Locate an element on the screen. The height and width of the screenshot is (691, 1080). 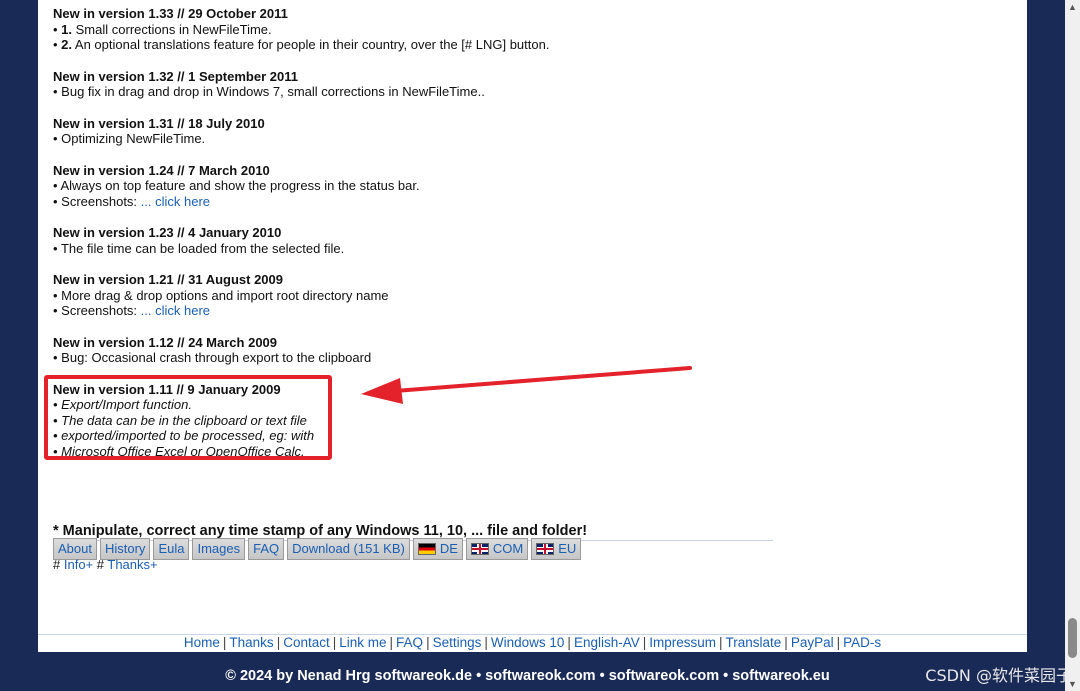
footer-link-thanks: Thanks is located at coordinates (251, 642).